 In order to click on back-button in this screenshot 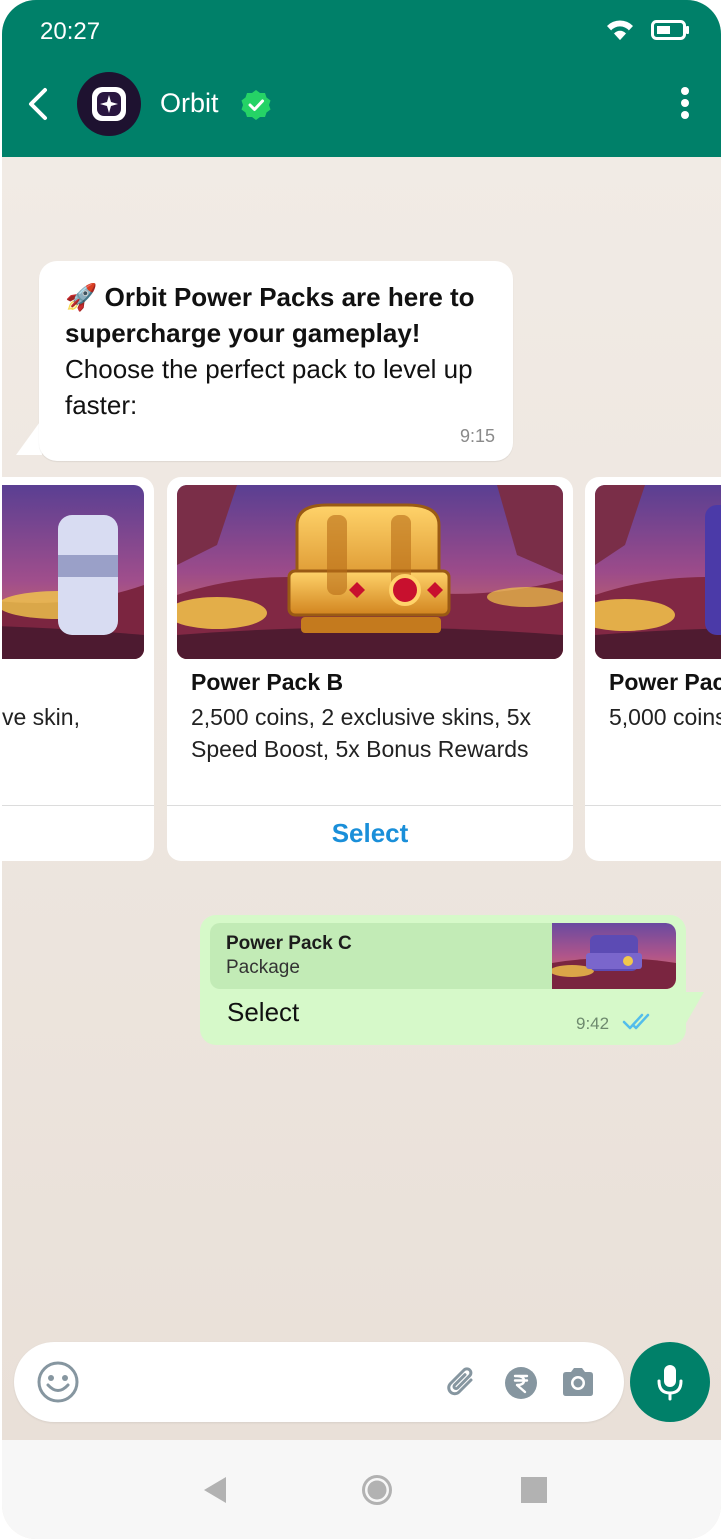, I will do `click(38, 104)`.